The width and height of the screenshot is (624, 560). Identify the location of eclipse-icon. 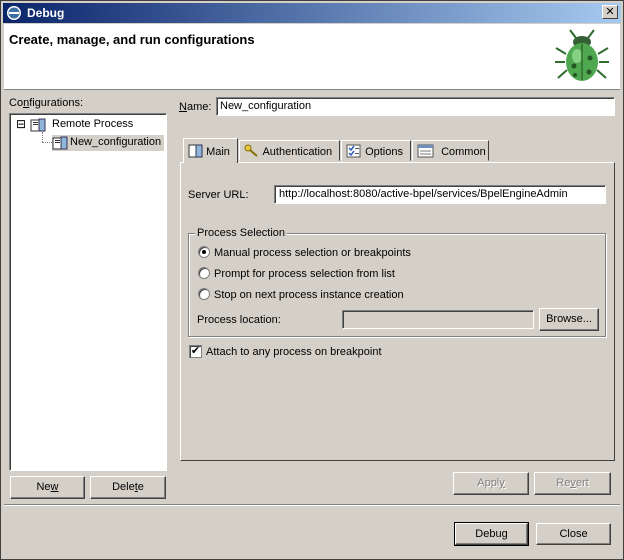
(14, 13).